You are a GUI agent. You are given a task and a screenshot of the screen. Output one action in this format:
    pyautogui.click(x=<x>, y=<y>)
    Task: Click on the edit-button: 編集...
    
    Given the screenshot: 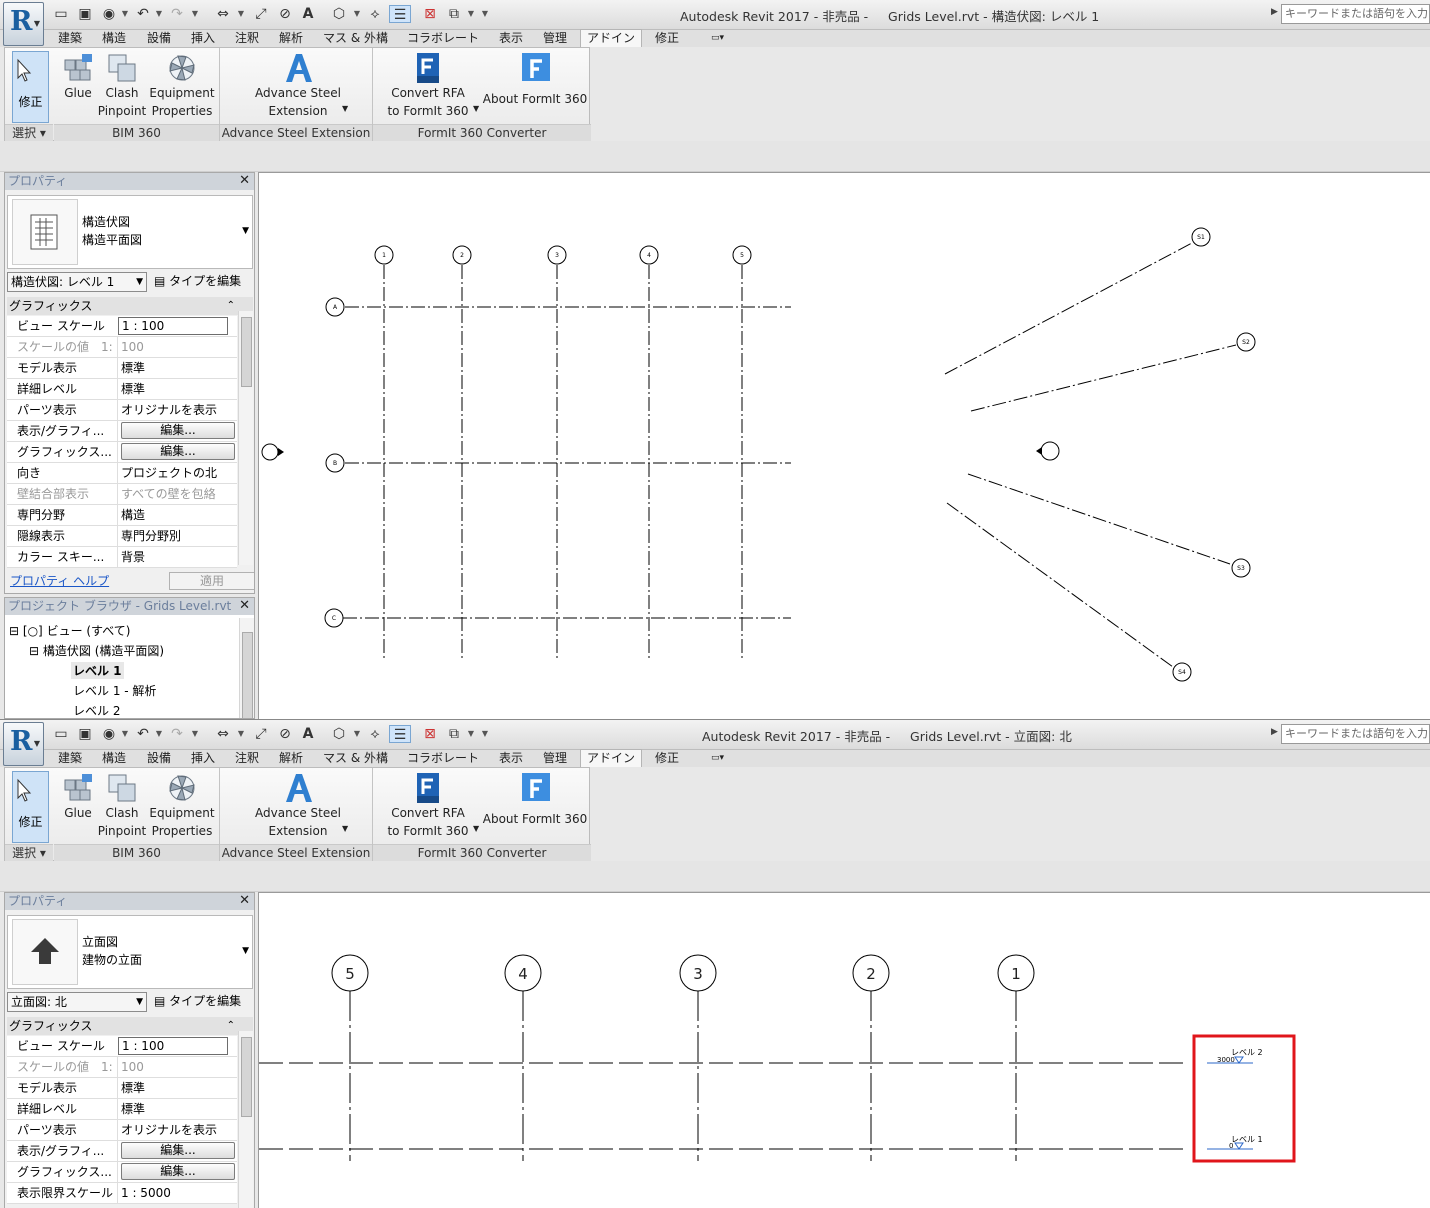 What is the action you would take?
    pyautogui.click(x=178, y=430)
    